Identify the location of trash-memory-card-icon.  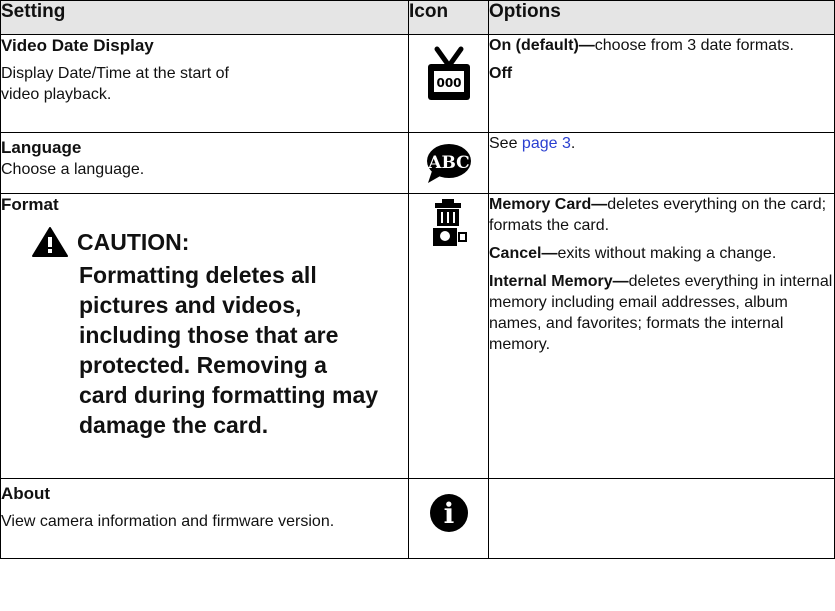
(449, 222).